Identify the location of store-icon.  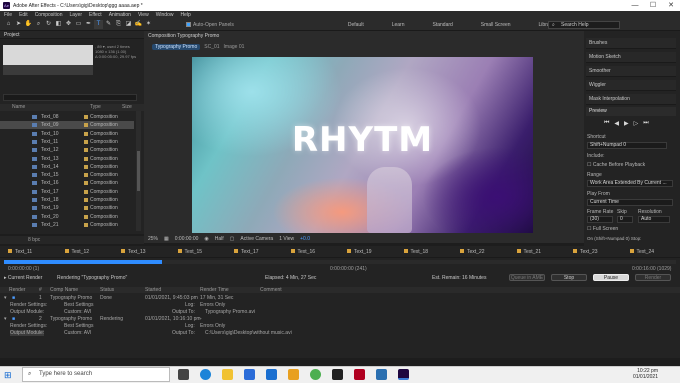
(249, 374).